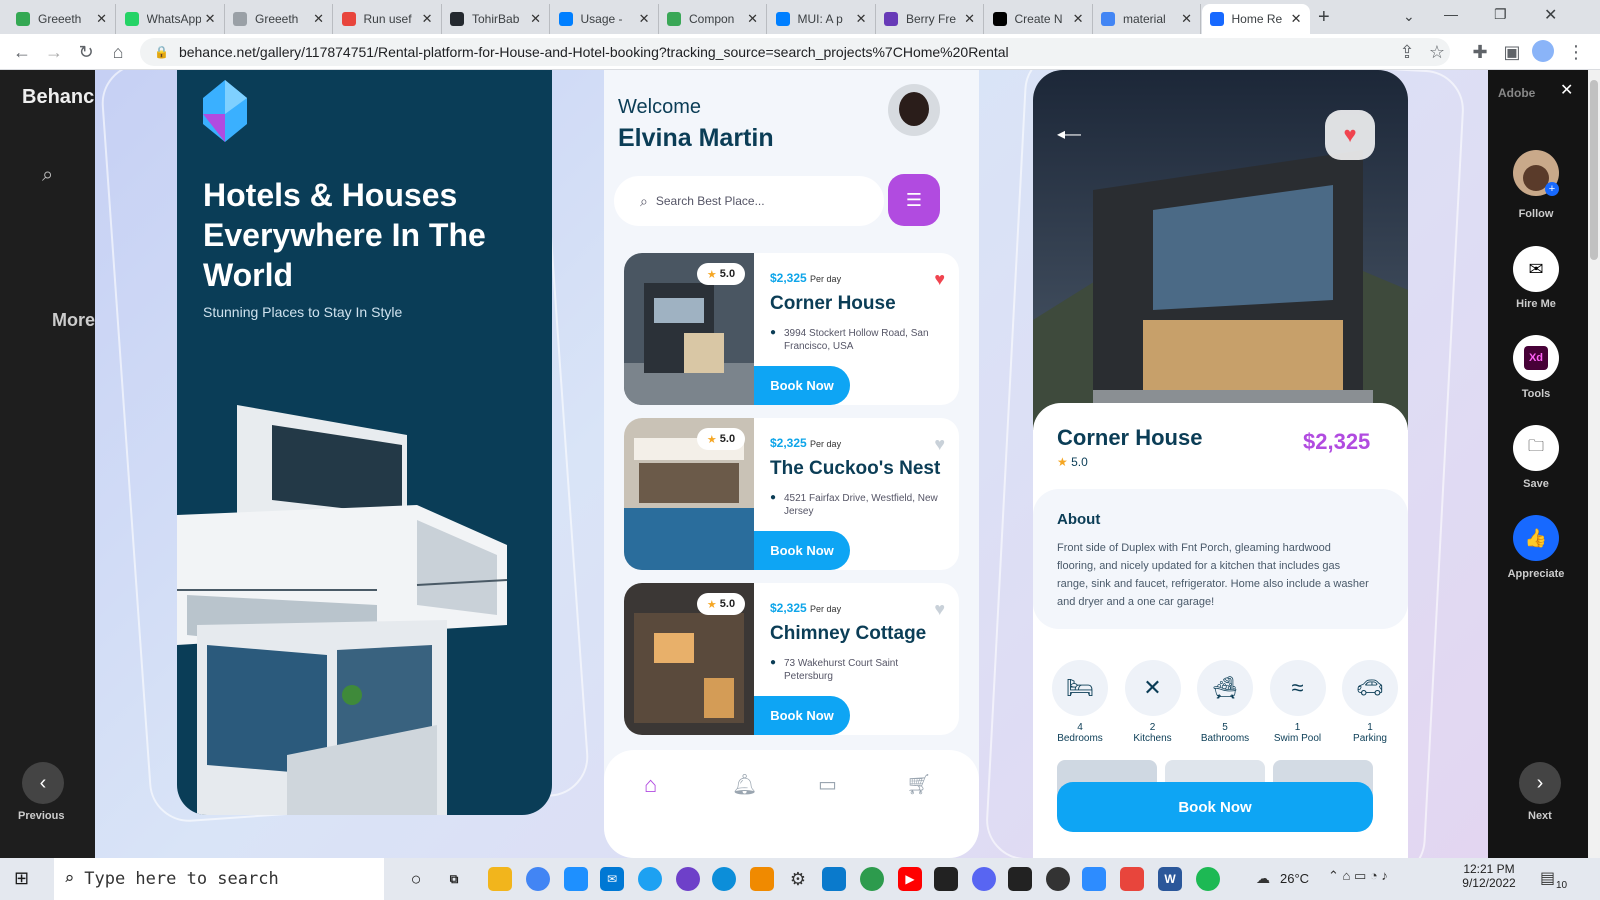 The width and height of the screenshot is (1600, 900). I want to click on figma-icon, so click(1020, 879).